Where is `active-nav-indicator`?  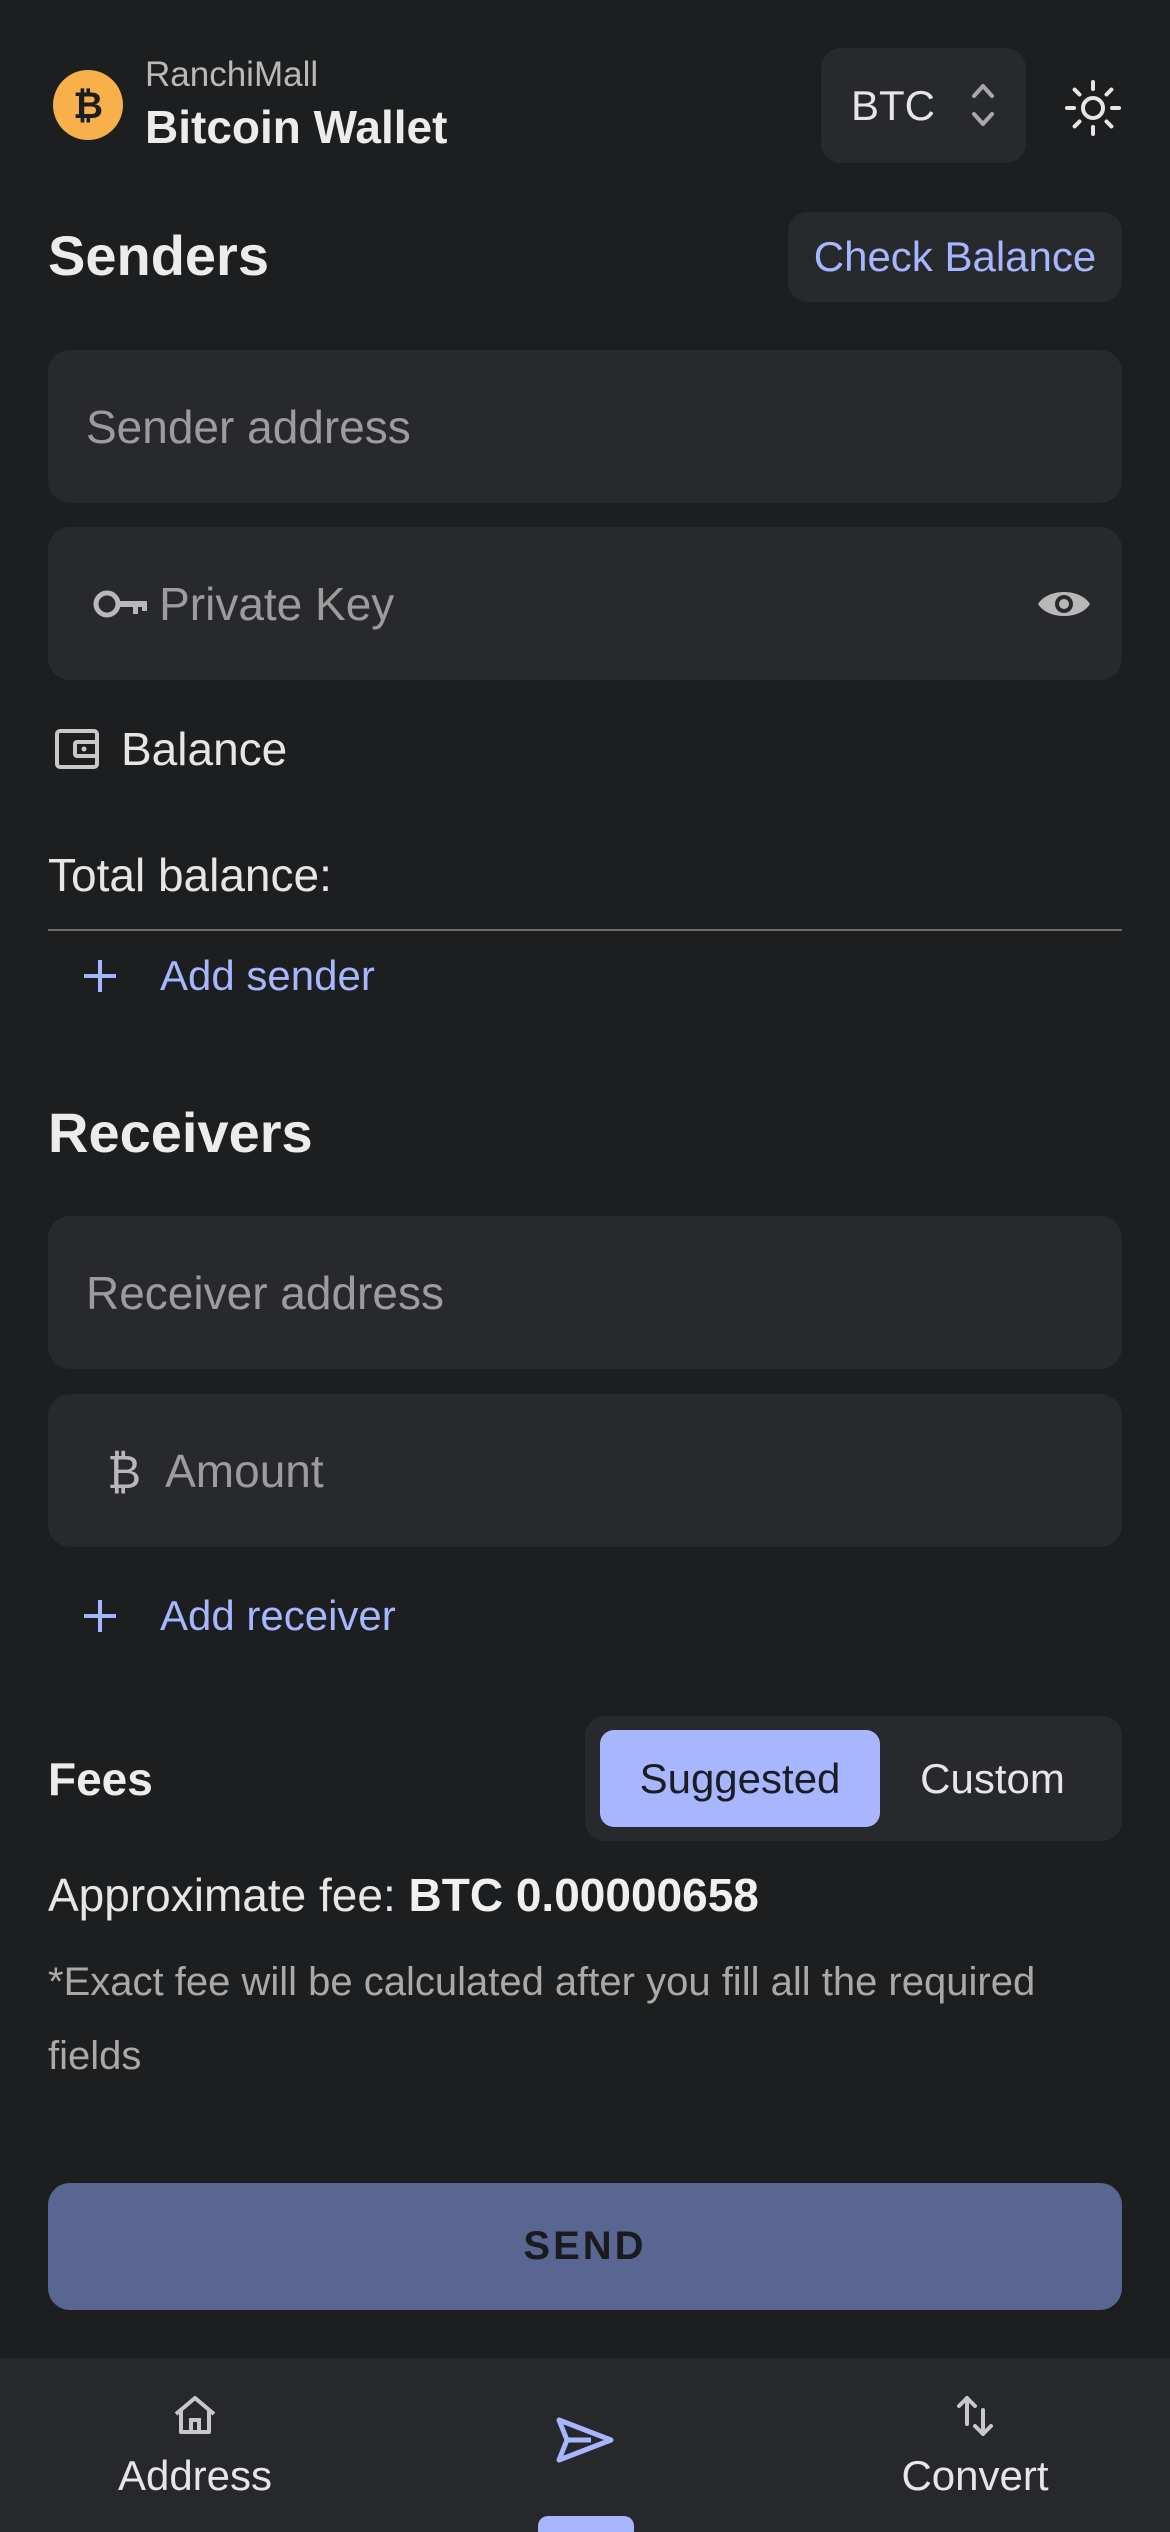
active-nav-indicator is located at coordinates (586, 2524).